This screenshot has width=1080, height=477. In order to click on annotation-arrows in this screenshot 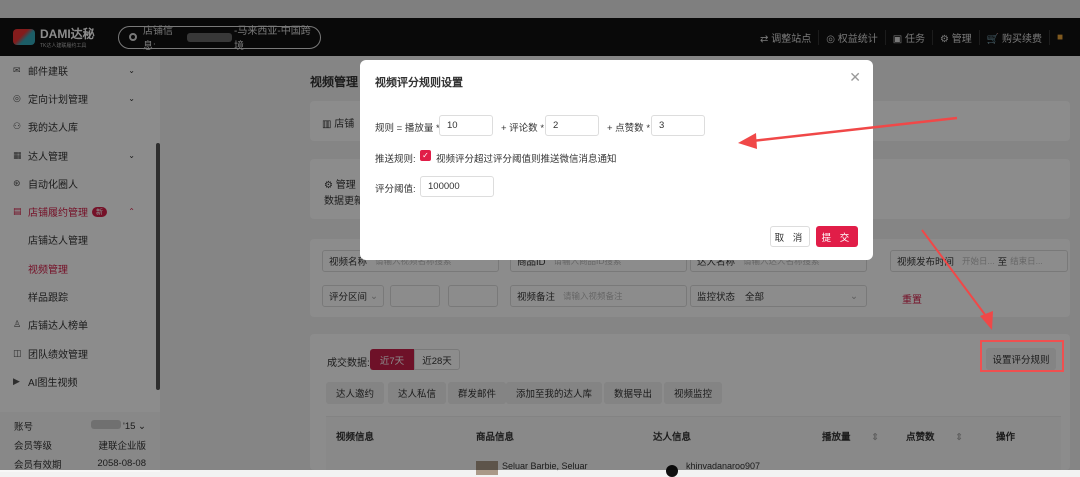, I will do `click(865, 223)`.